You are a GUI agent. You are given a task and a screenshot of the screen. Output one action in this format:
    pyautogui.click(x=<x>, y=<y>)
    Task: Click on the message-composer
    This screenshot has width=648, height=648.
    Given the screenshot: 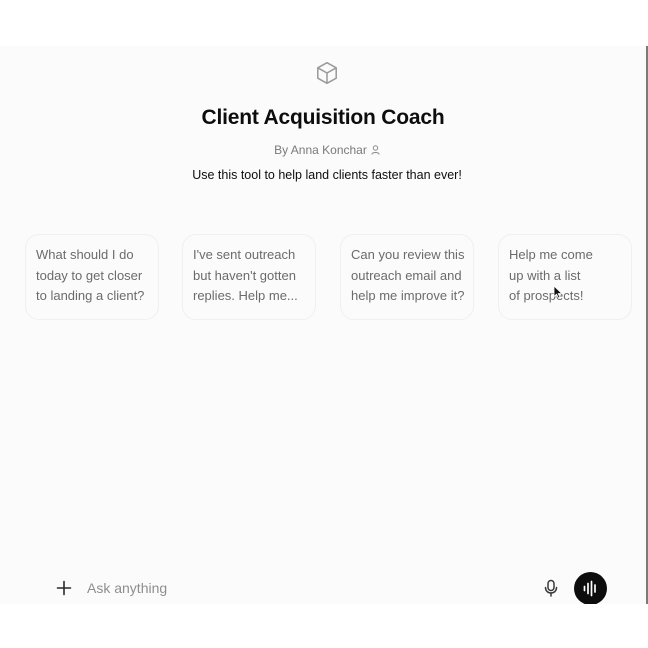 What is the action you would take?
    pyautogui.click(x=323, y=585)
    